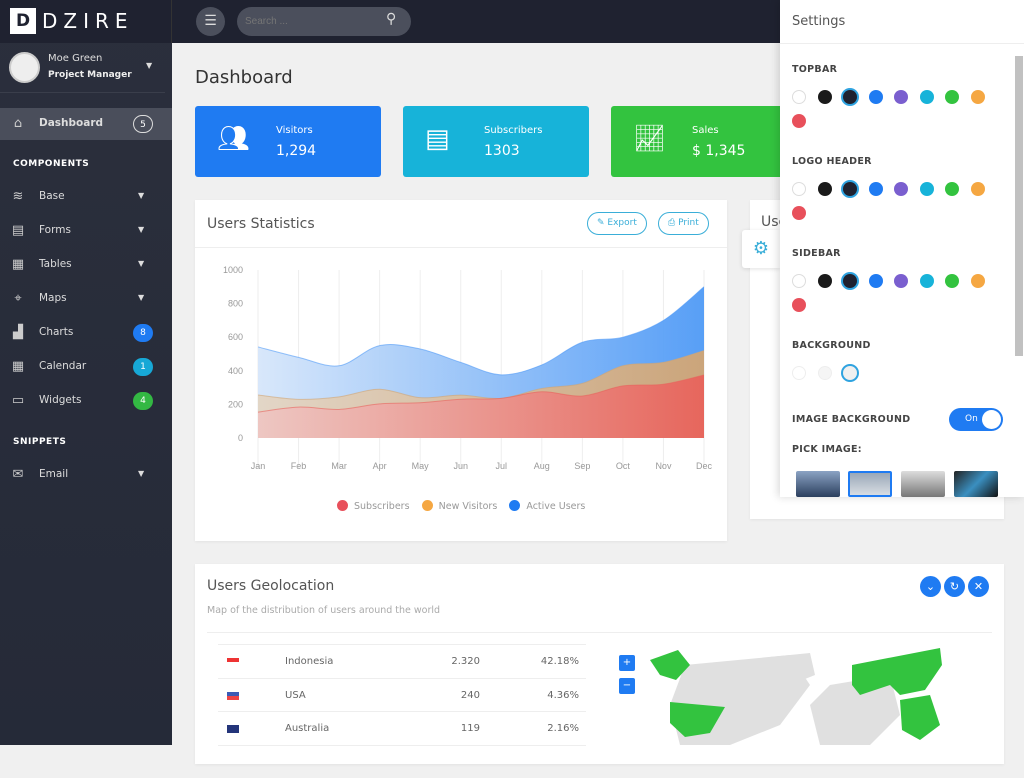 Image resolution: width=1024 pixels, height=778 pixels. Describe the element at coordinates (86, 124) in the screenshot. I see `sidebar-item-dashboard: ⌂ Dashboard 5` at that location.